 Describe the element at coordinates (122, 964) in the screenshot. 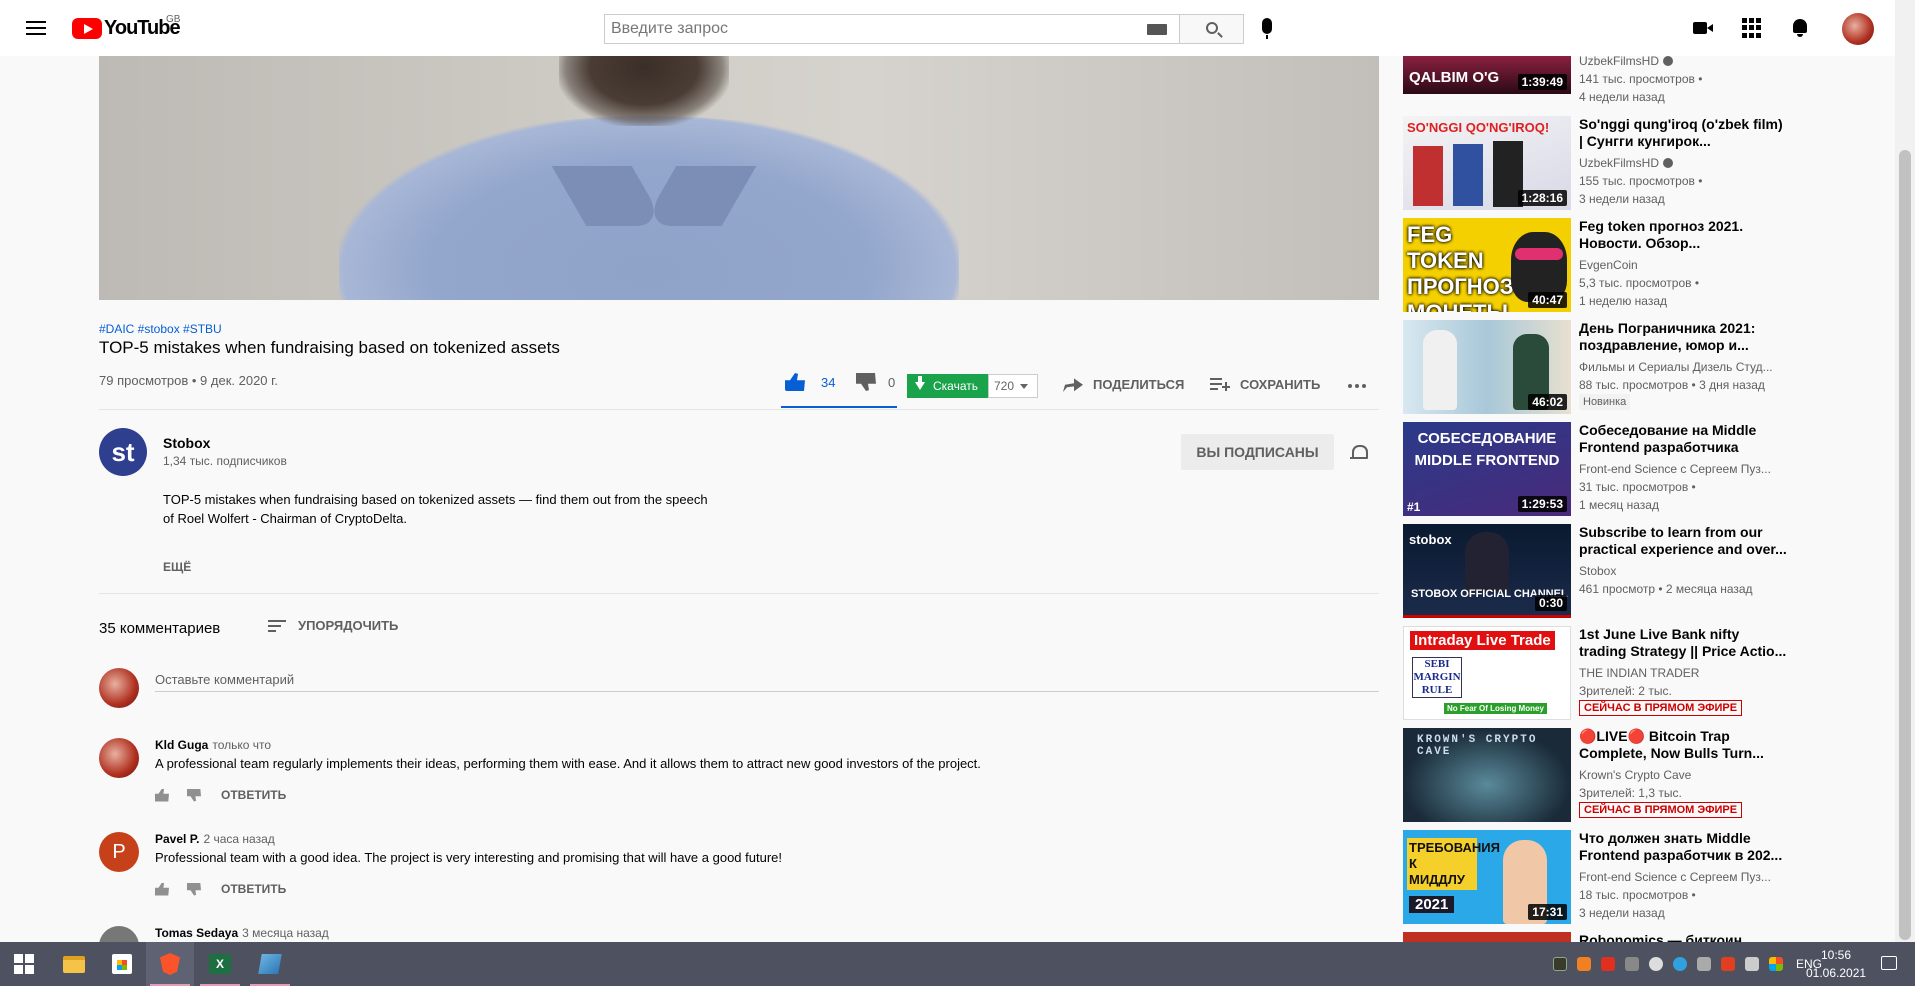

I see `store-button` at that location.